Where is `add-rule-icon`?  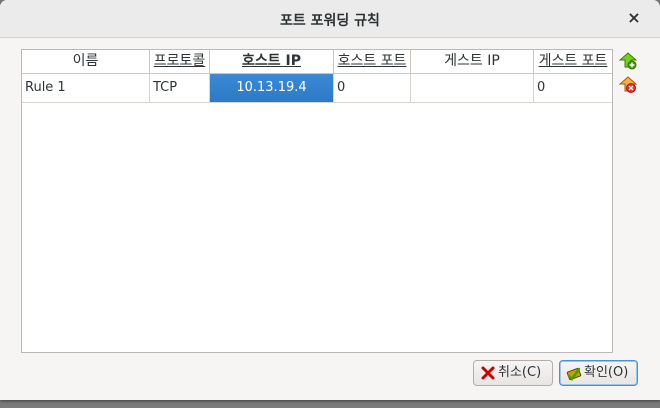 add-rule-icon is located at coordinates (628, 61).